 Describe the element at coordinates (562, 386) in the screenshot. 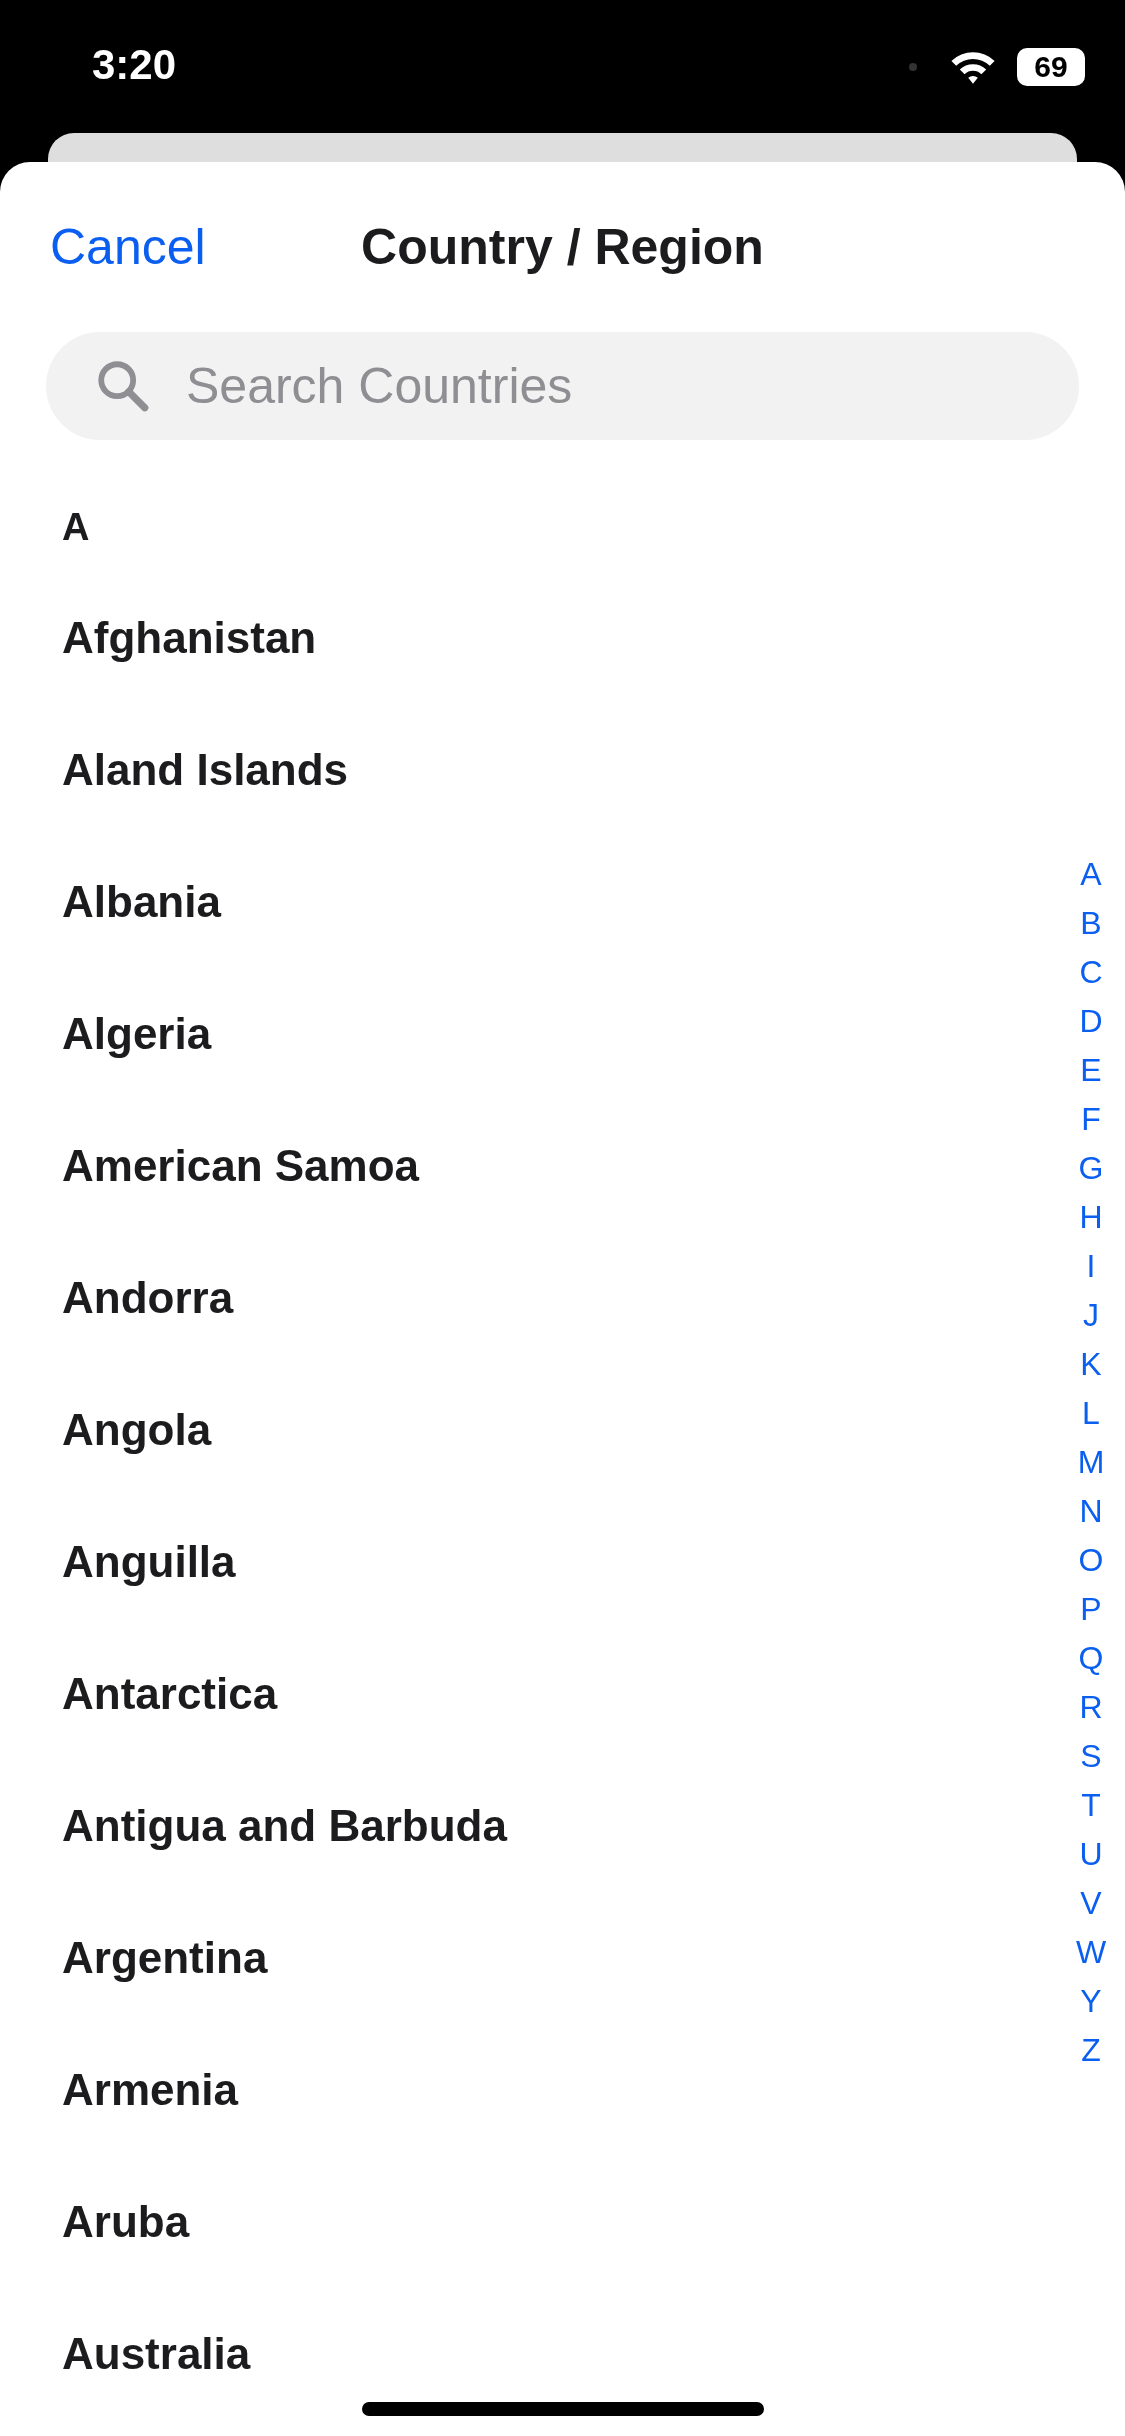

I see `search-field: Search Countries` at that location.